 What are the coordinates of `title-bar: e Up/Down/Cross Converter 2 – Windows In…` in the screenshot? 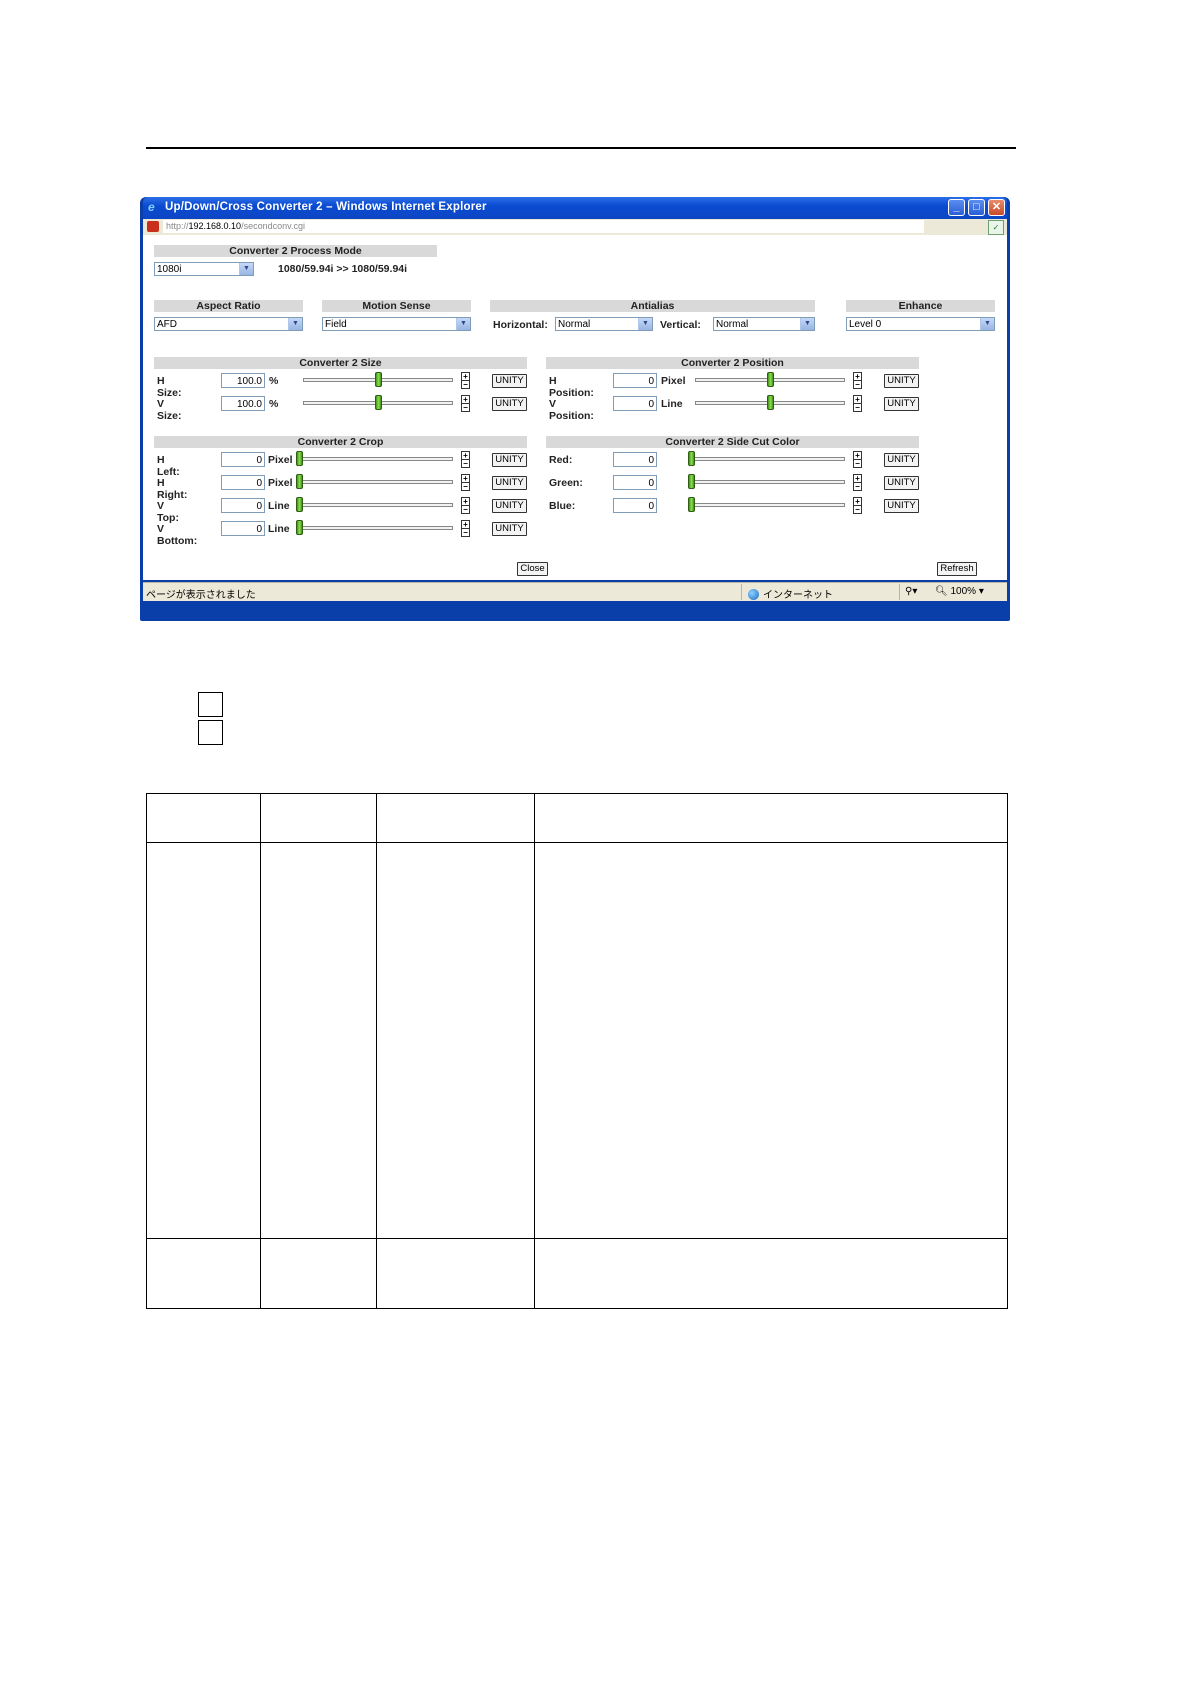 It's located at (575, 208).